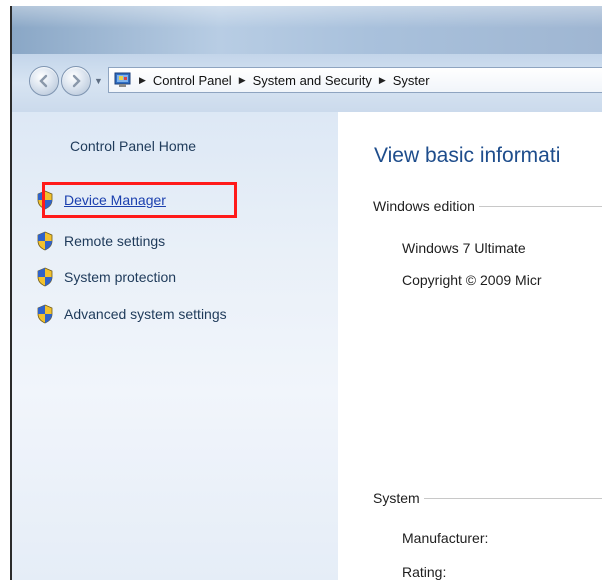 The image size is (602, 580). I want to click on sidebar-item-label: Advanced system settings, so click(145, 314).